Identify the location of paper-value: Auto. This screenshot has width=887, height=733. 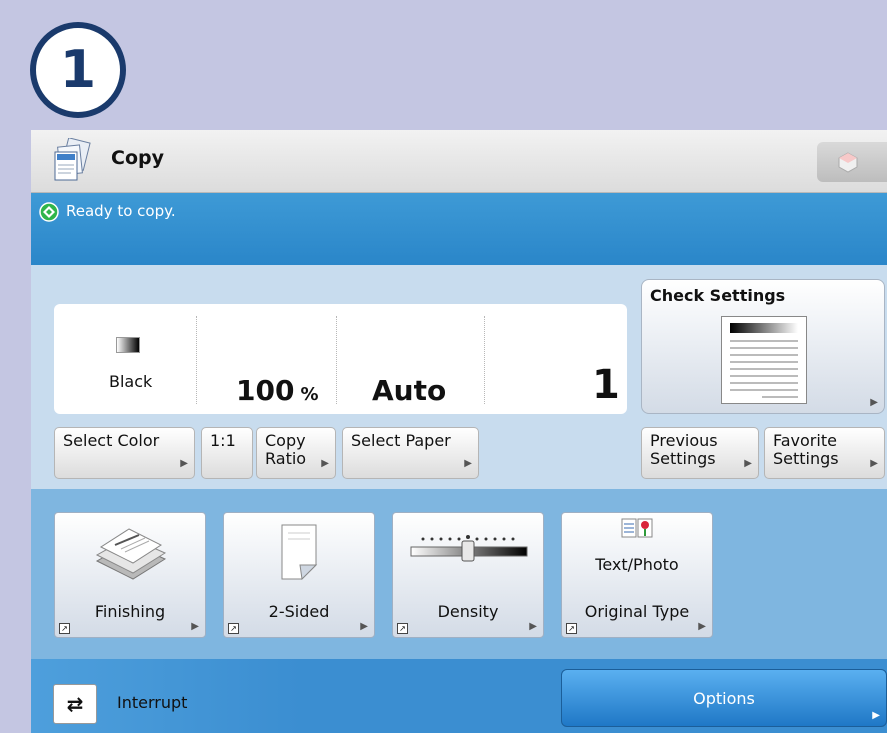
(409, 390).